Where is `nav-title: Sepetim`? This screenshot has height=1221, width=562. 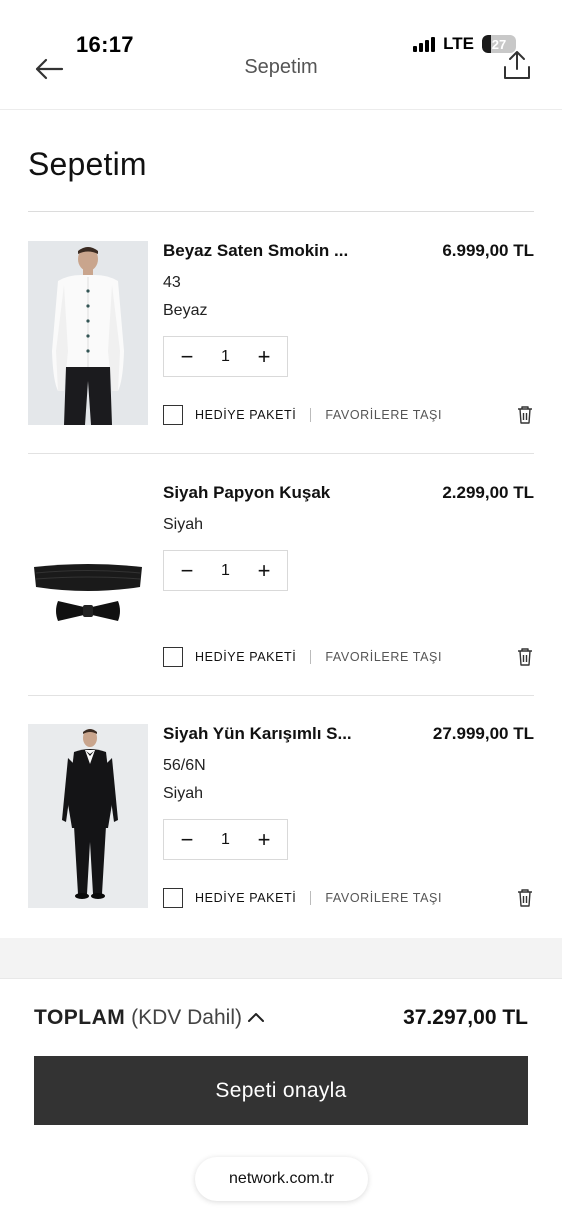
nav-title: Sepetim is located at coordinates (281, 67).